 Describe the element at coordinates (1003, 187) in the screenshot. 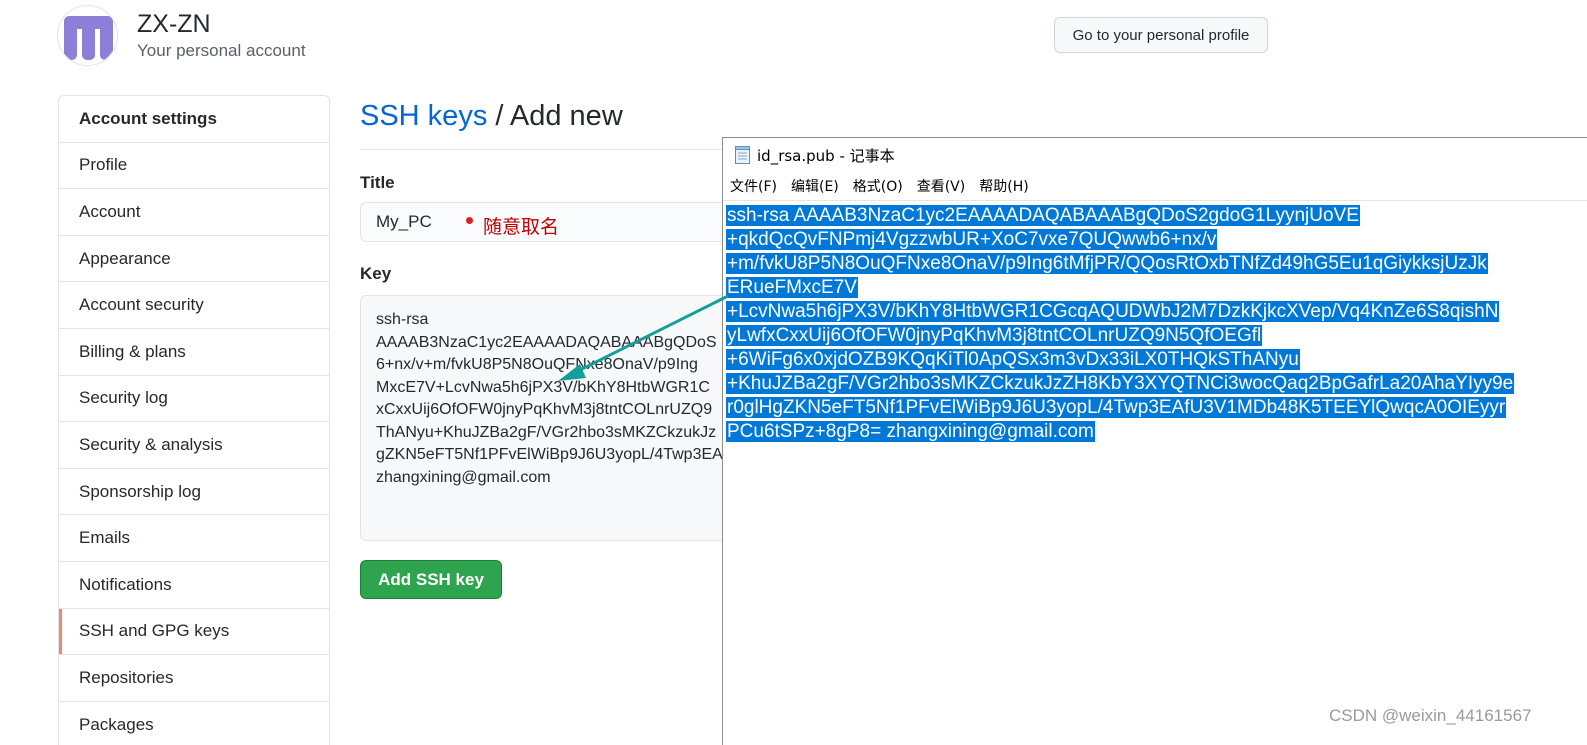

I see `notepad-menu-help: 帮助(H)` at that location.